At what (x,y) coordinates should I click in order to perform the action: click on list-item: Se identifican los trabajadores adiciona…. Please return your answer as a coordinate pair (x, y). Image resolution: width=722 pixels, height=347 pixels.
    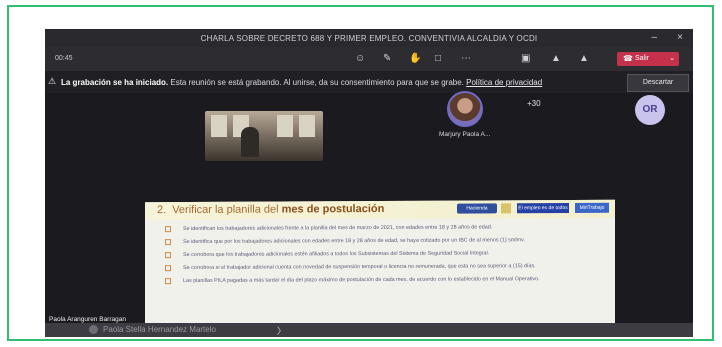
    Looking at the image, I should click on (380, 228).